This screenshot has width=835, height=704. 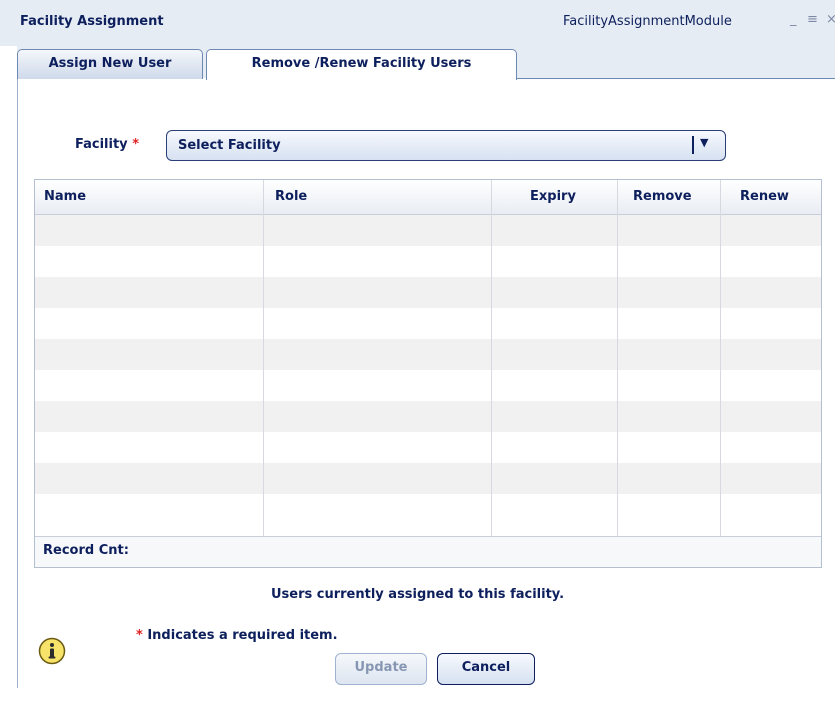 I want to click on window-title: Facility Assignment, so click(x=92, y=21).